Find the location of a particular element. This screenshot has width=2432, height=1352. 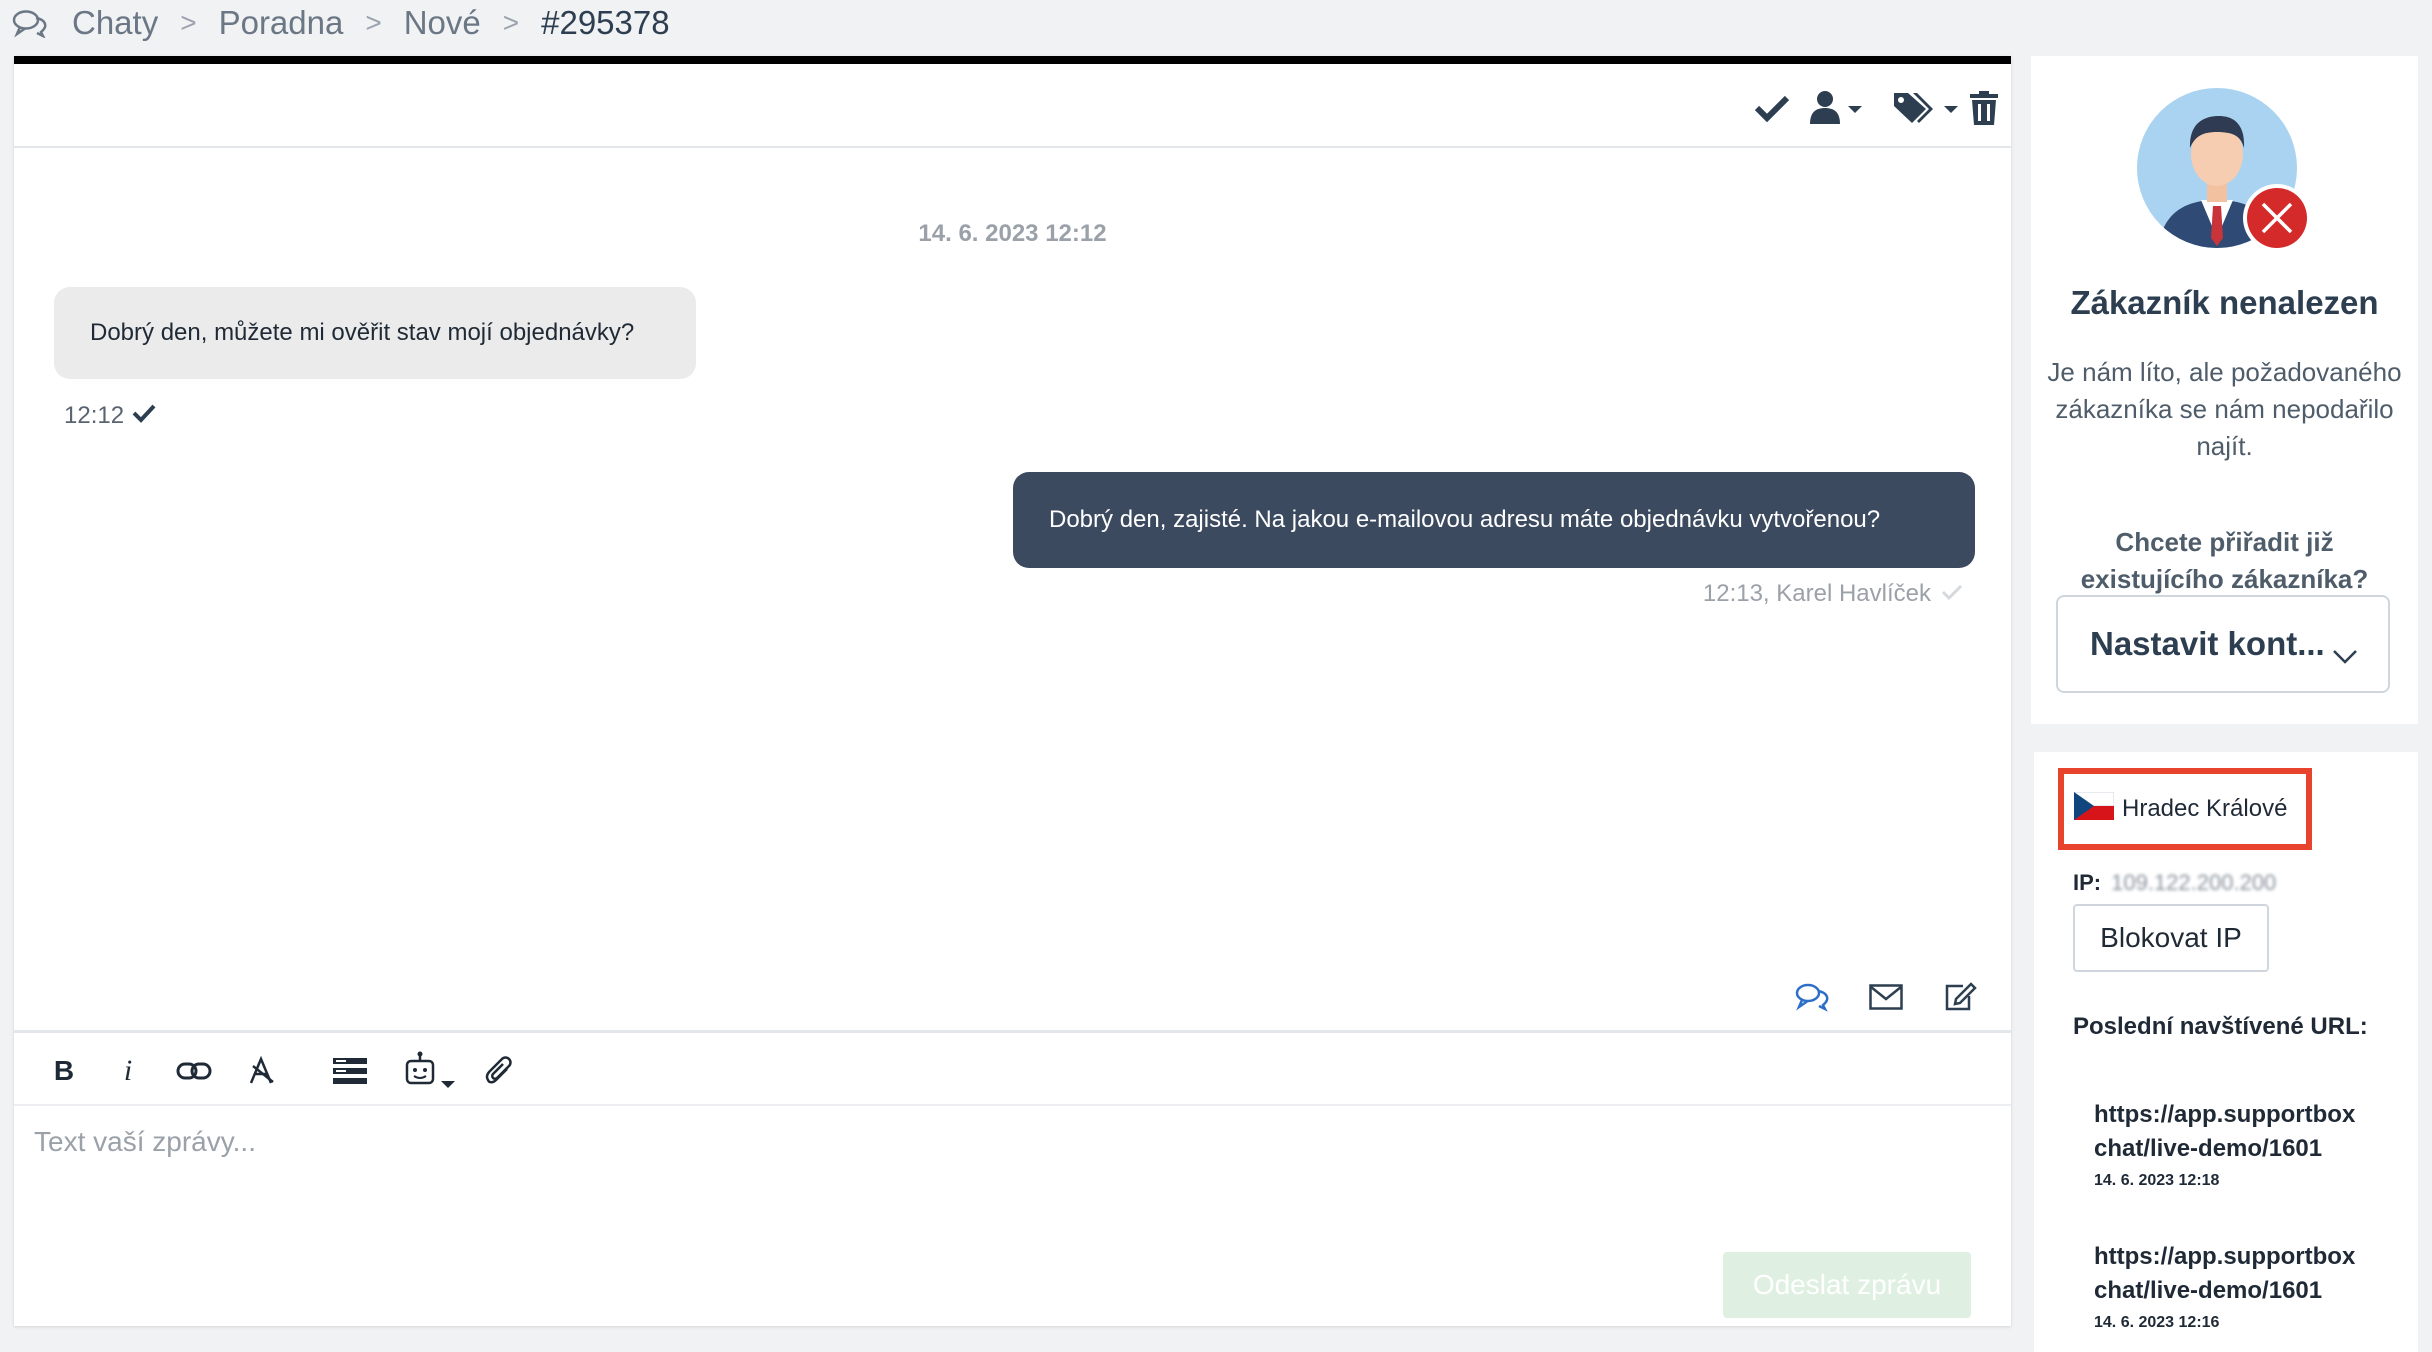

message-time-author: 12:13, Karel Havlíček is located at coordinates (1816, 593).